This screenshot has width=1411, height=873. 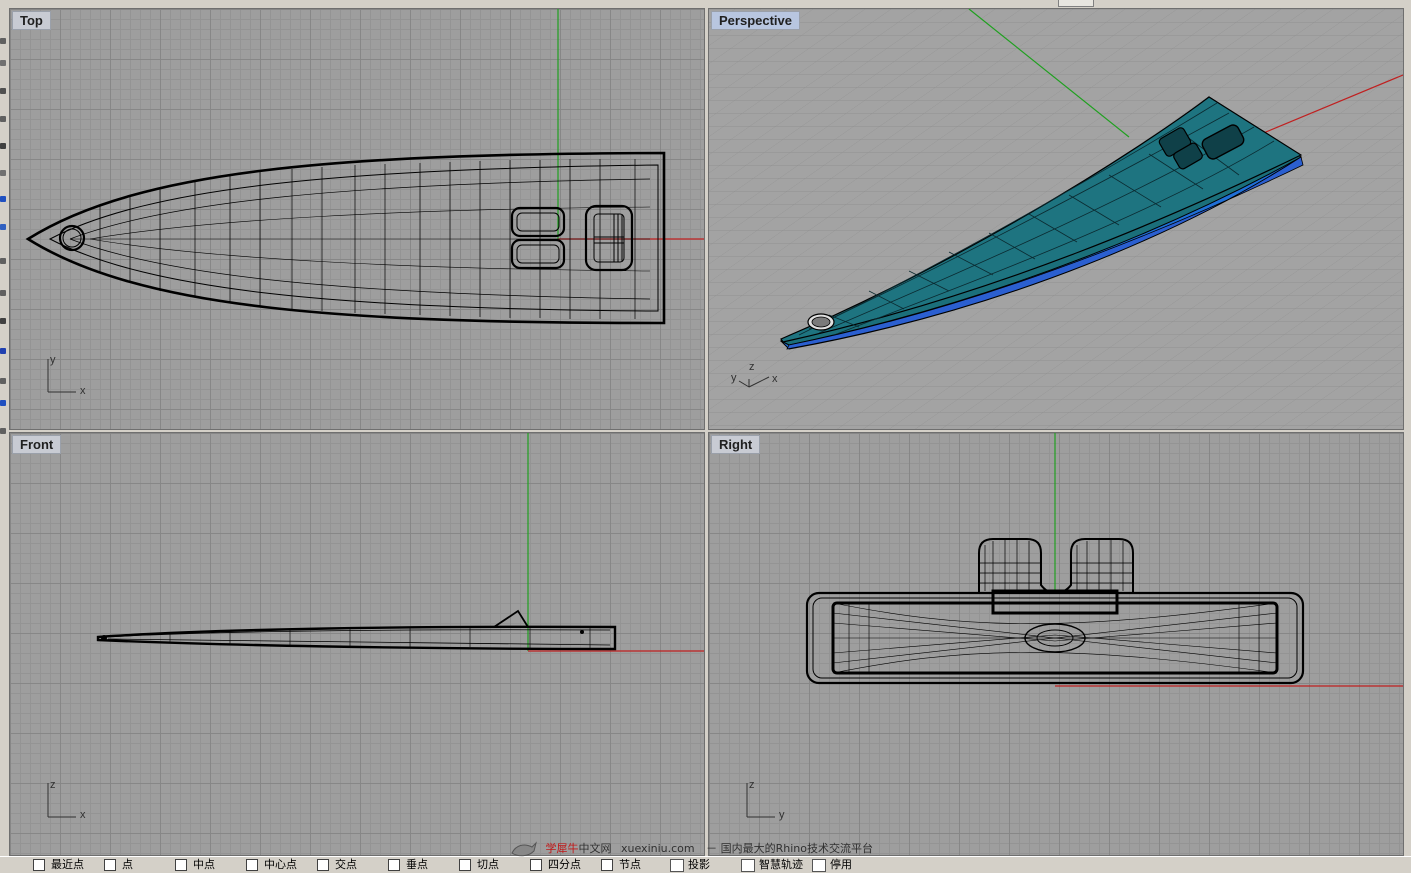 I want to click on viewport-layout-control, so click(x=1076, y=3).